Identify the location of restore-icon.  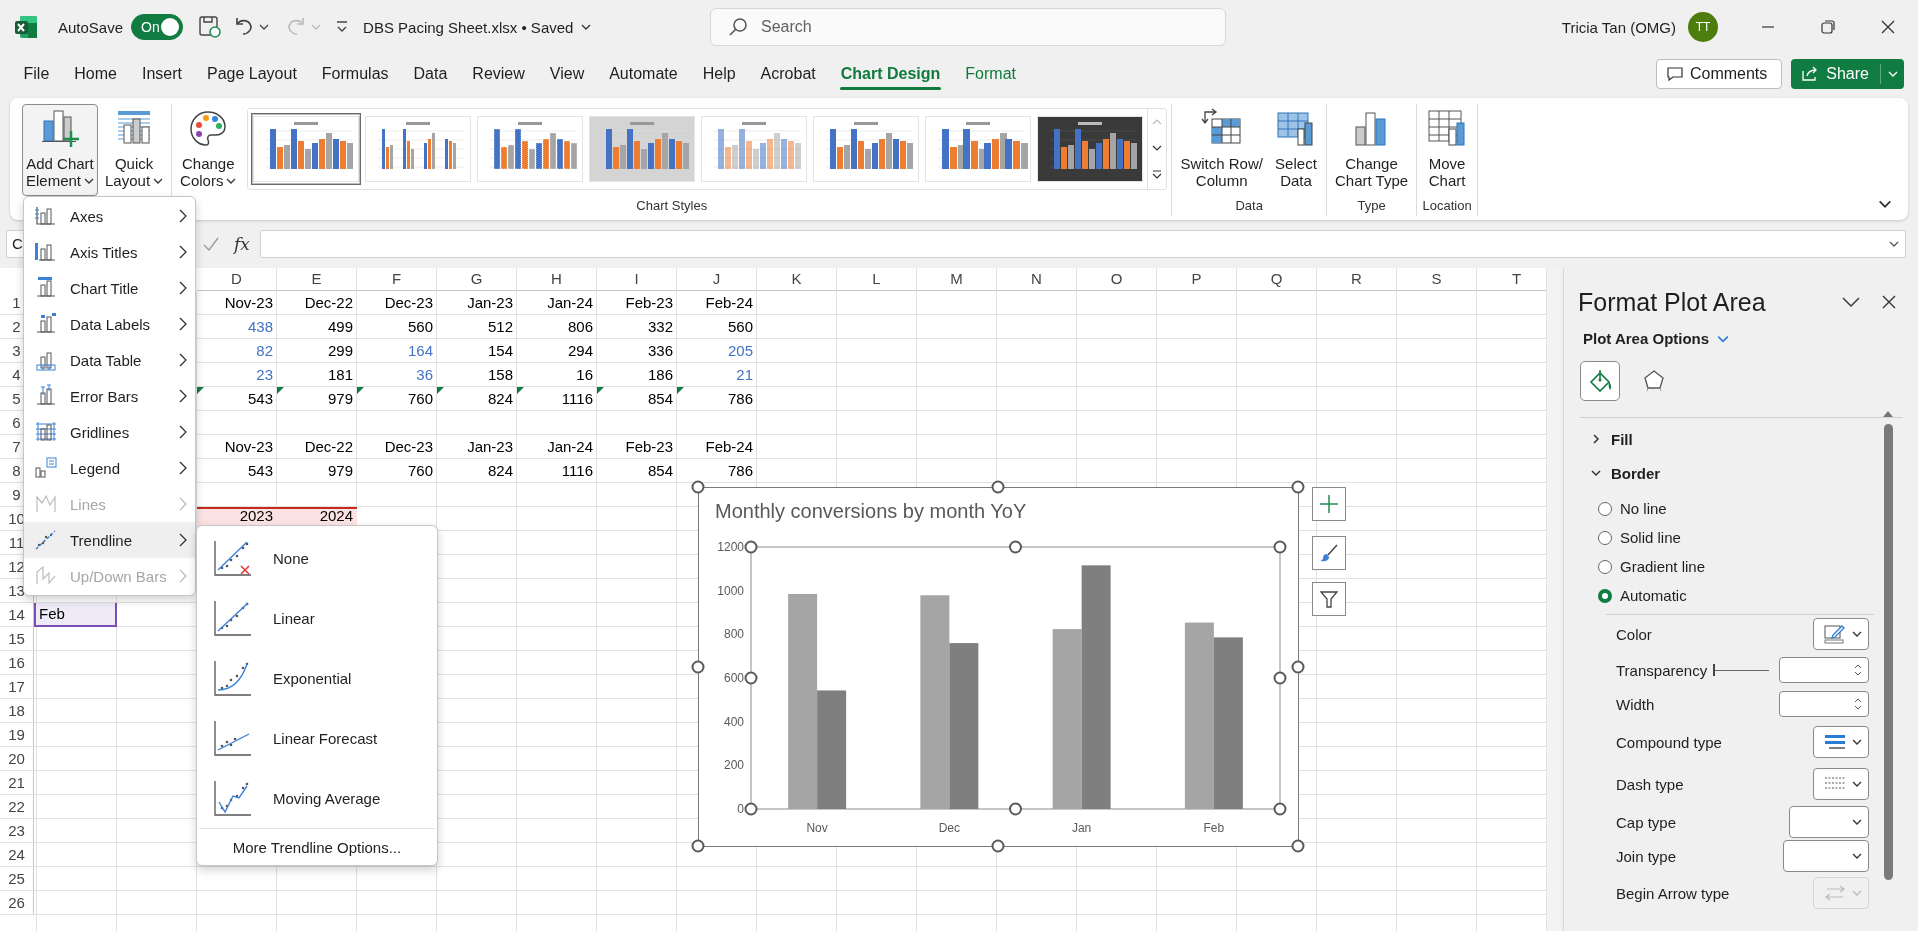
(1828, 27).